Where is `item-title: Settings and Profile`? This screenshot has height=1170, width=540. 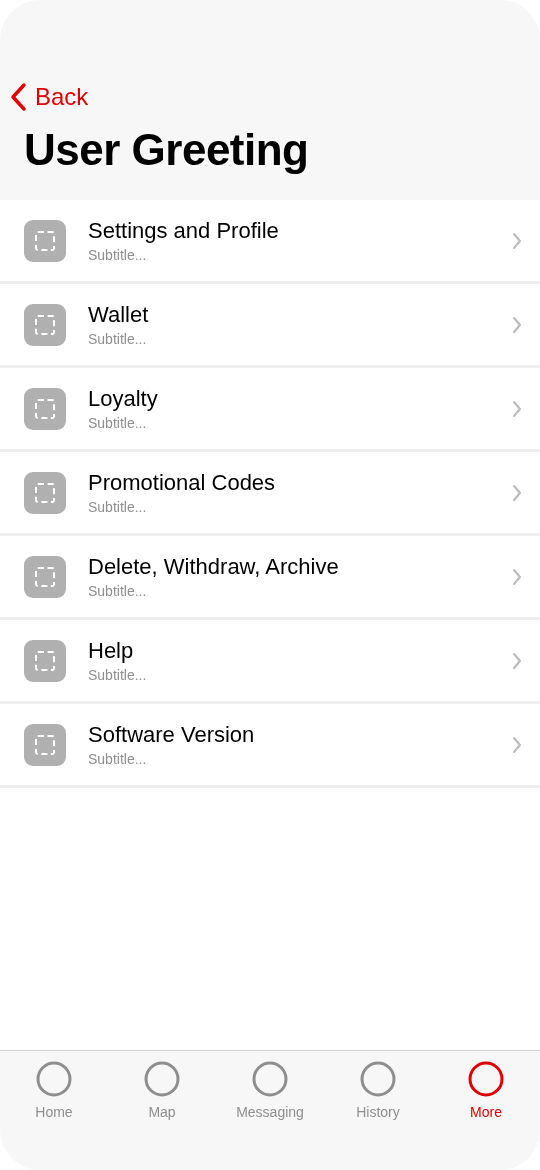 item-title: Settings and Profile is located at coordinates (184, 231).